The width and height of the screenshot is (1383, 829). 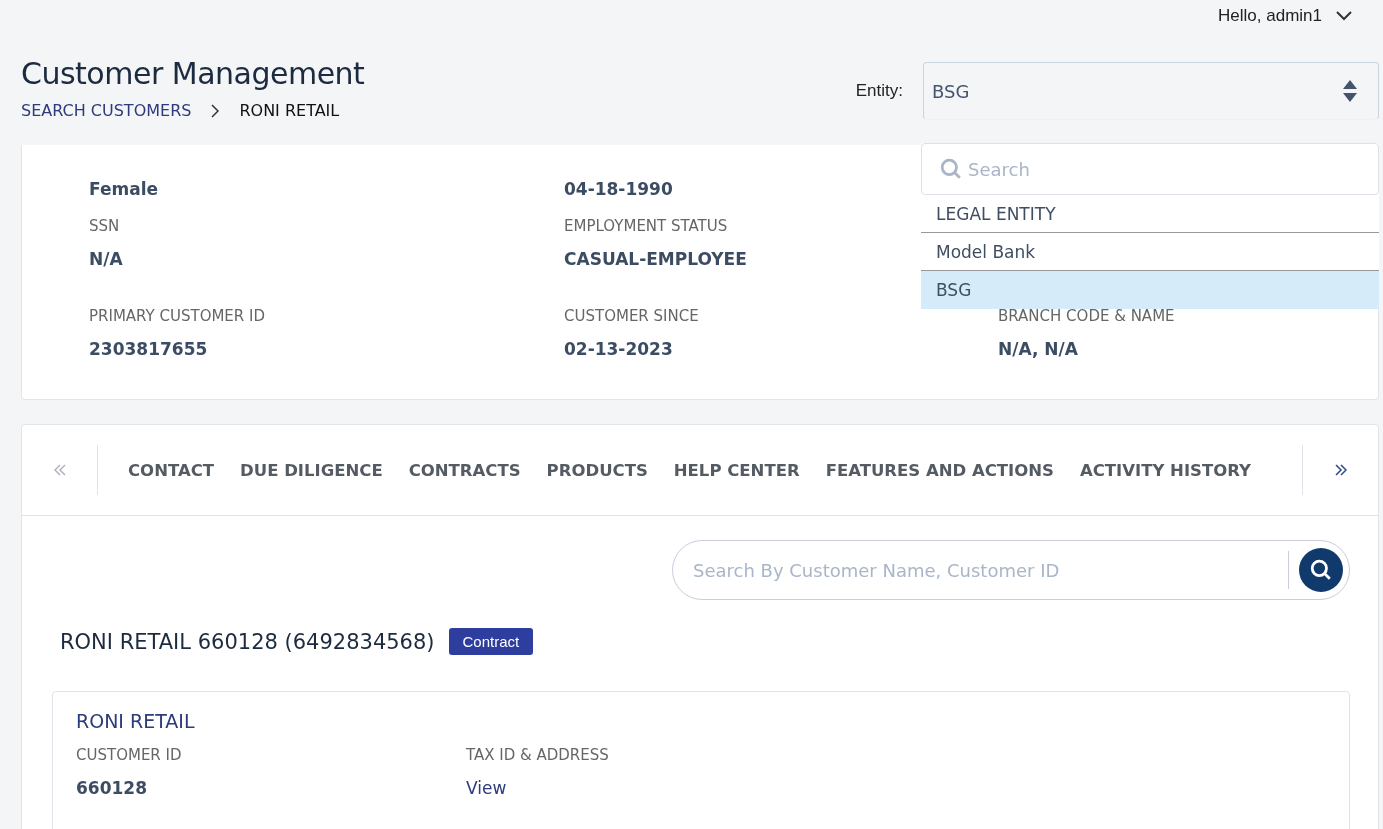 I want to click on field-label: CUSTOMER SINCE, so click(x=632, y=316).